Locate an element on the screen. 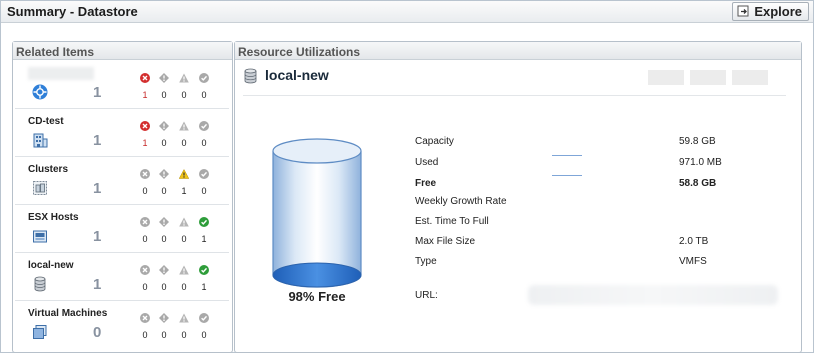 This screenshot has height=353, width=814. related-row-virtual-machines: Virtual Machines 0 0 0 0 0 is located at coordinates (122, 325).